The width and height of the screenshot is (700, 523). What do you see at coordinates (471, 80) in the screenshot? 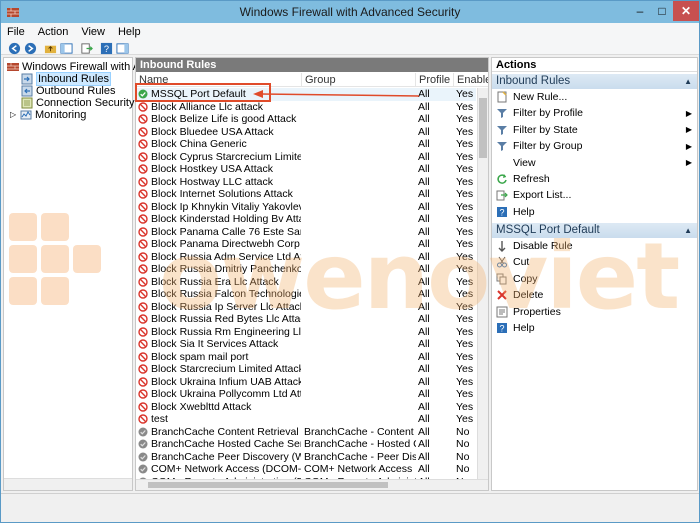
I see `column-header-enabled: Enable` at bounding box center [471, 80].